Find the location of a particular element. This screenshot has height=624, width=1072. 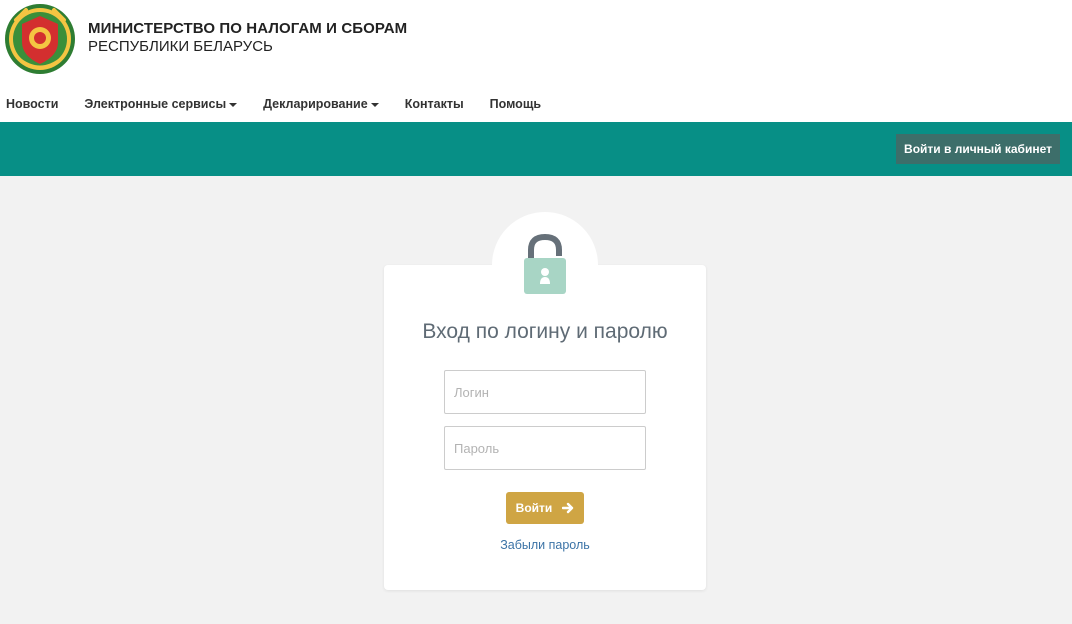

nav-item-news: Новости is located at coordinates (32, 104).